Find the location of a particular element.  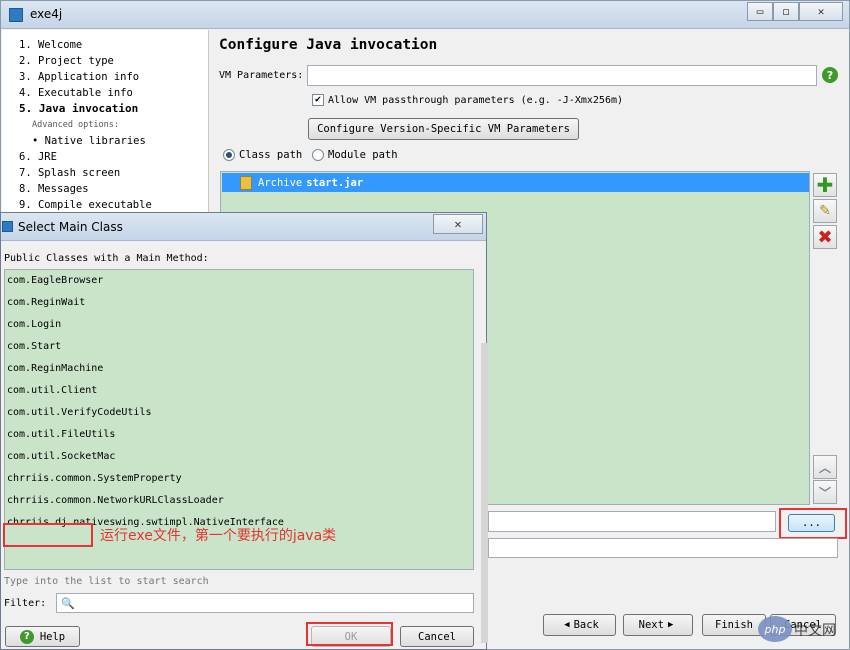

remove-entry-button: ✖ is located at coordinates (825, 237).